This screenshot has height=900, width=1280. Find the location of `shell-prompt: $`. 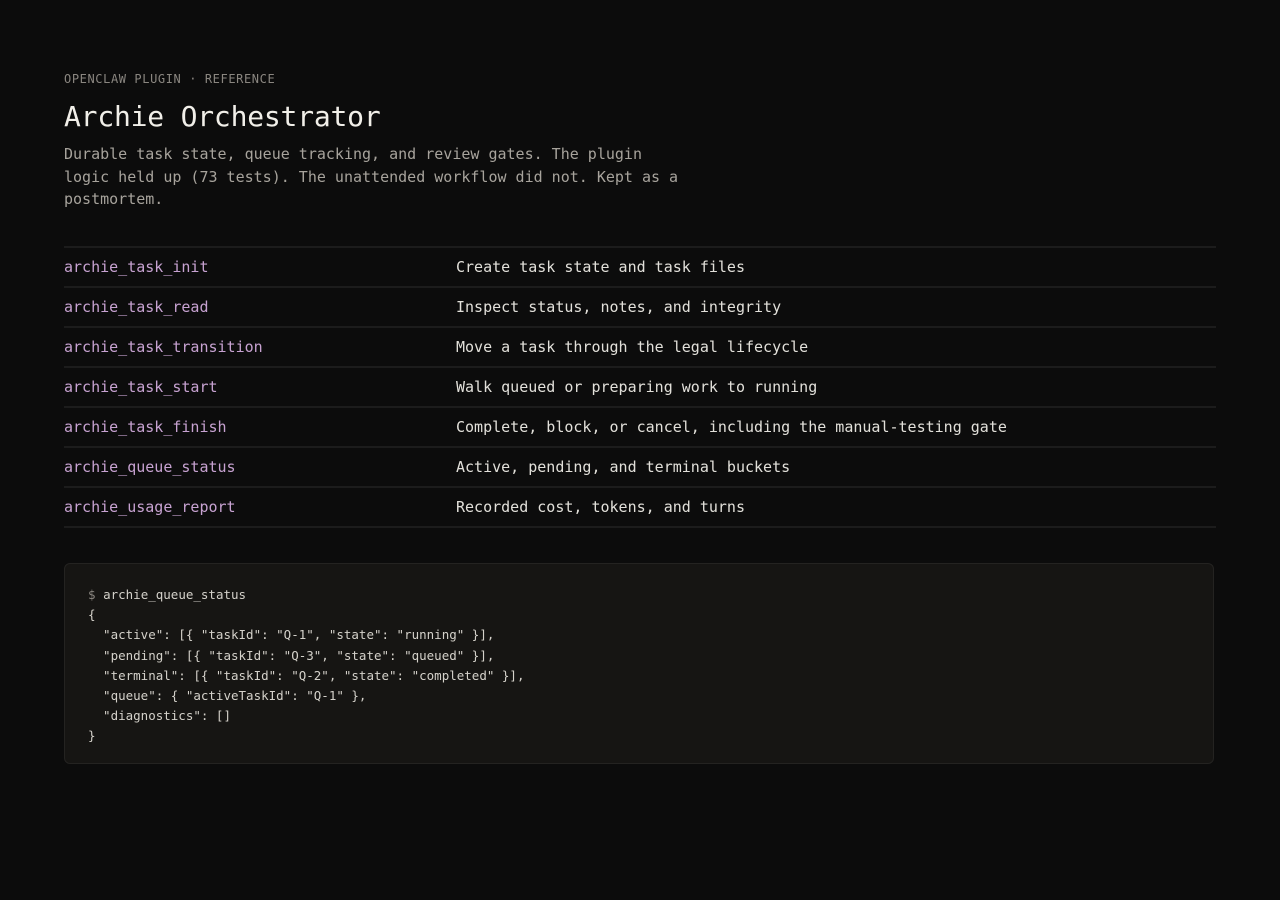

shell-prompt: $ is located at coordinates (92, 594).